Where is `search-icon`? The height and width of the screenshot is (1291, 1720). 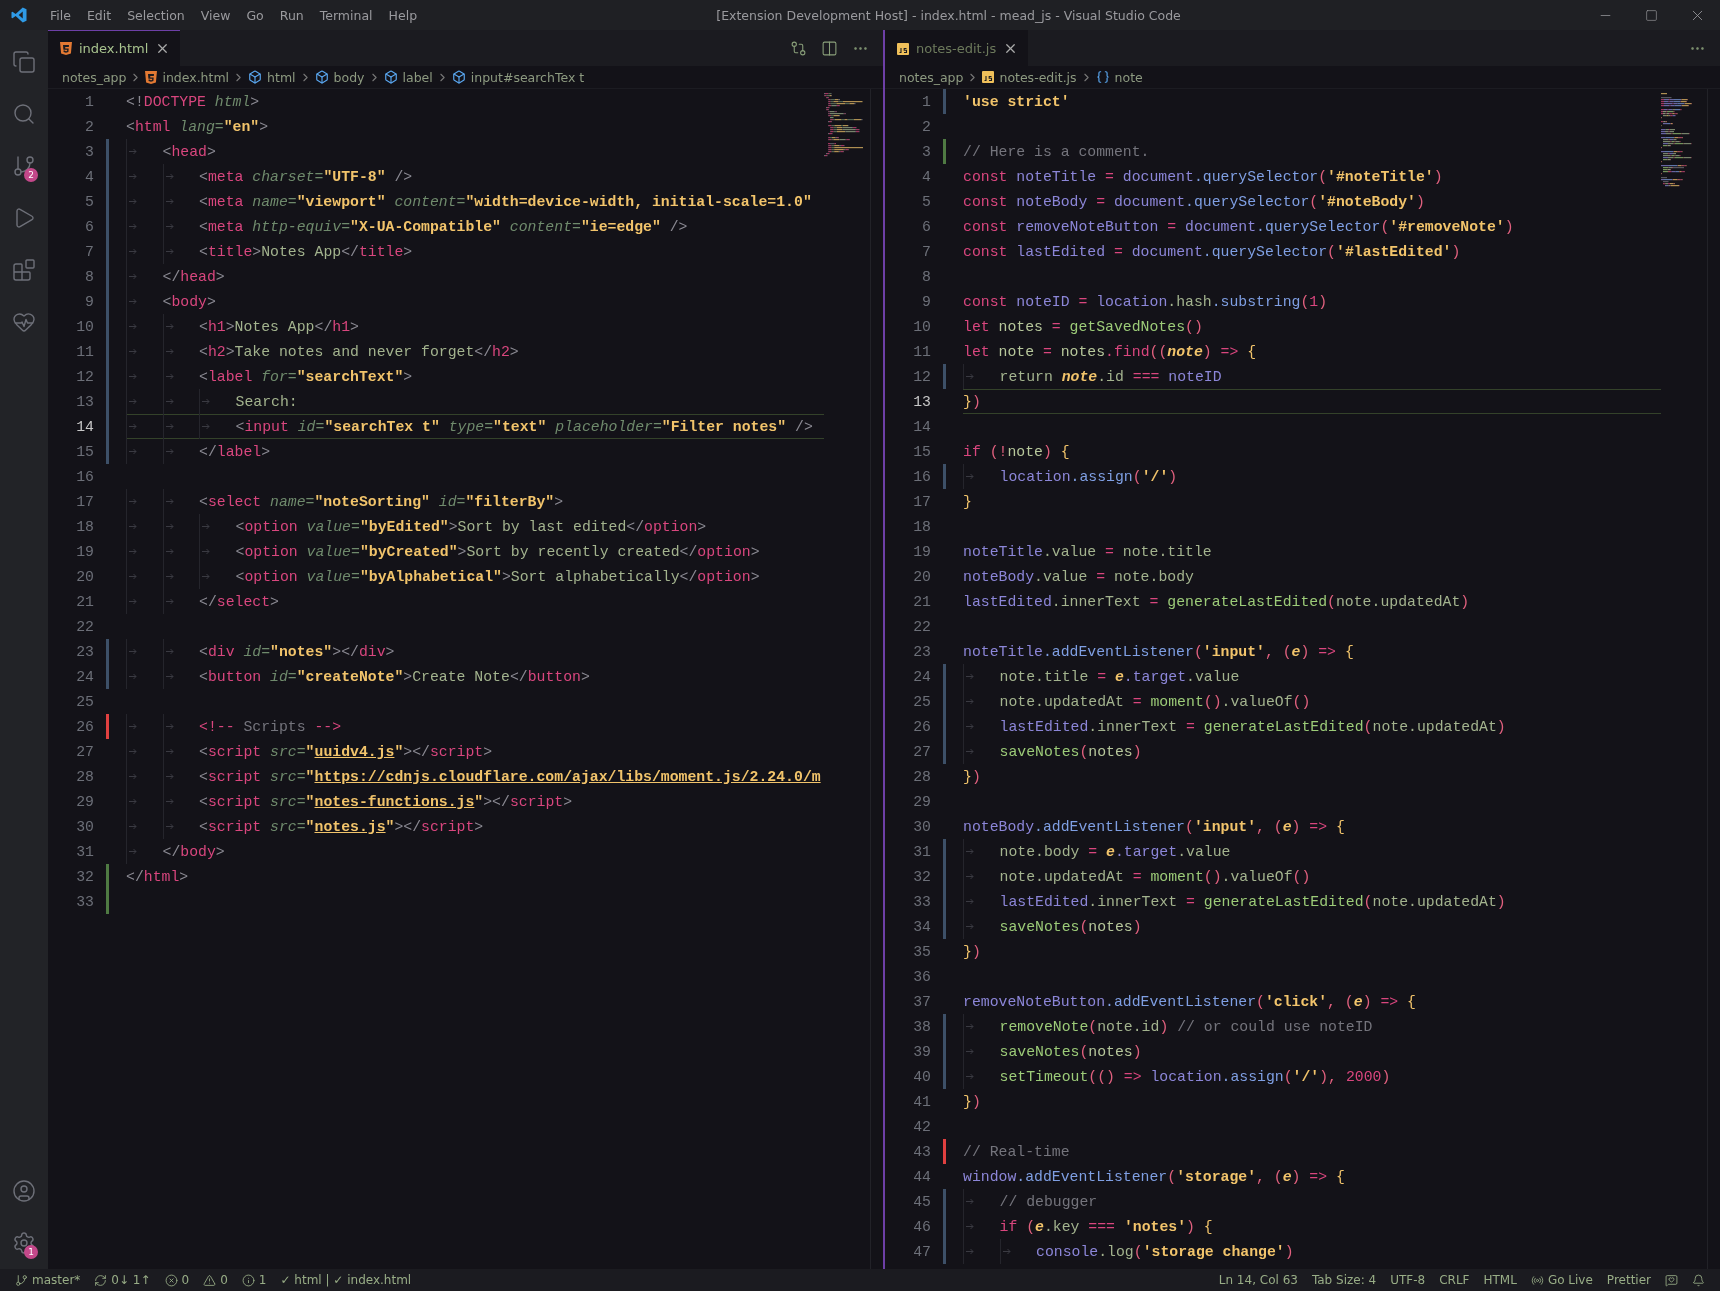 search-icon is located at coordinates (24, 114).